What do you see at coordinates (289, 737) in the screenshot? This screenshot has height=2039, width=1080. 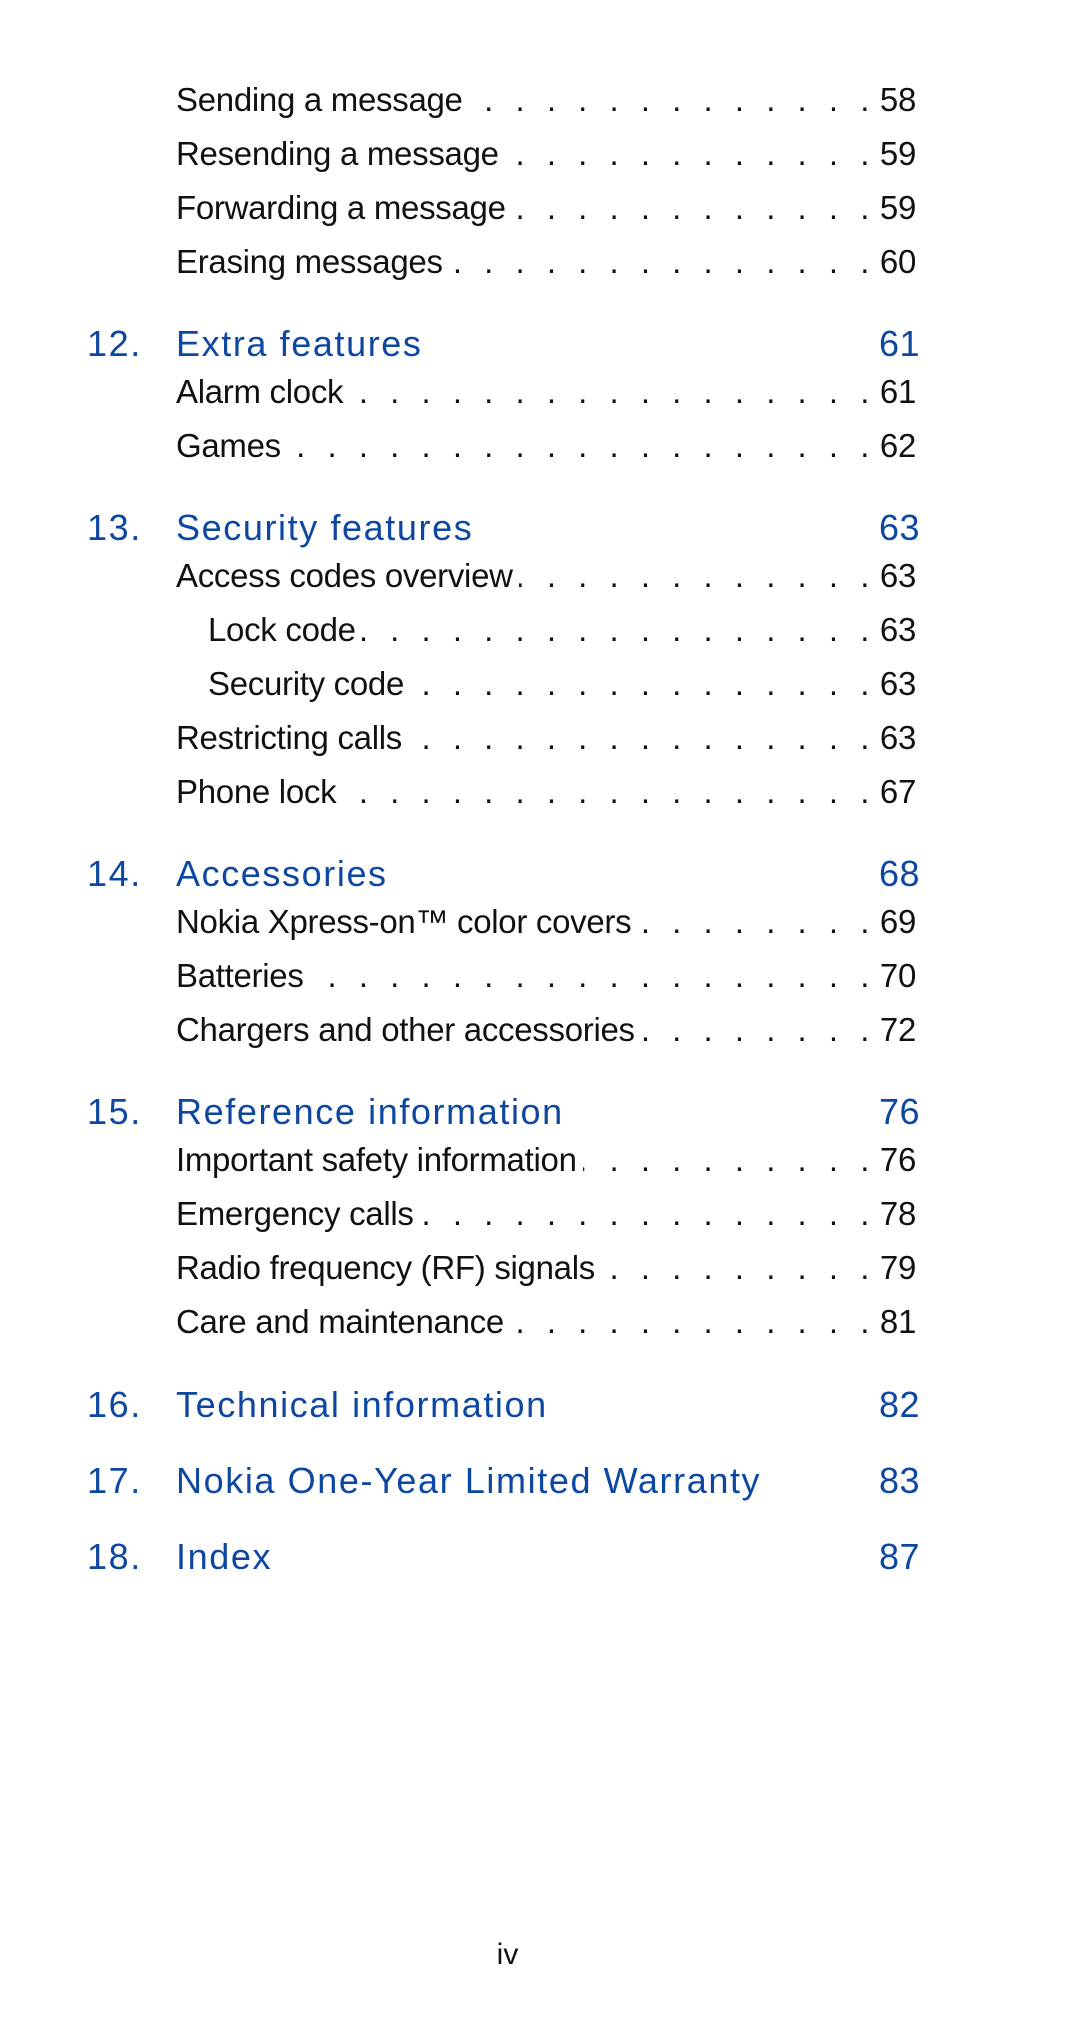 I see `entry-label: Restricting calls` at bounding box center [289, 737].